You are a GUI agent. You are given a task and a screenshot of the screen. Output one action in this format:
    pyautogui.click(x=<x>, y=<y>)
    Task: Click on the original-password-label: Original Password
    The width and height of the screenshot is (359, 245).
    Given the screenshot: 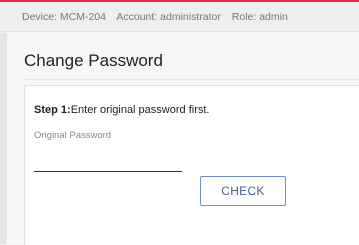 What is the action you would take?
    pyautogui.click(x=73, y=135)
    